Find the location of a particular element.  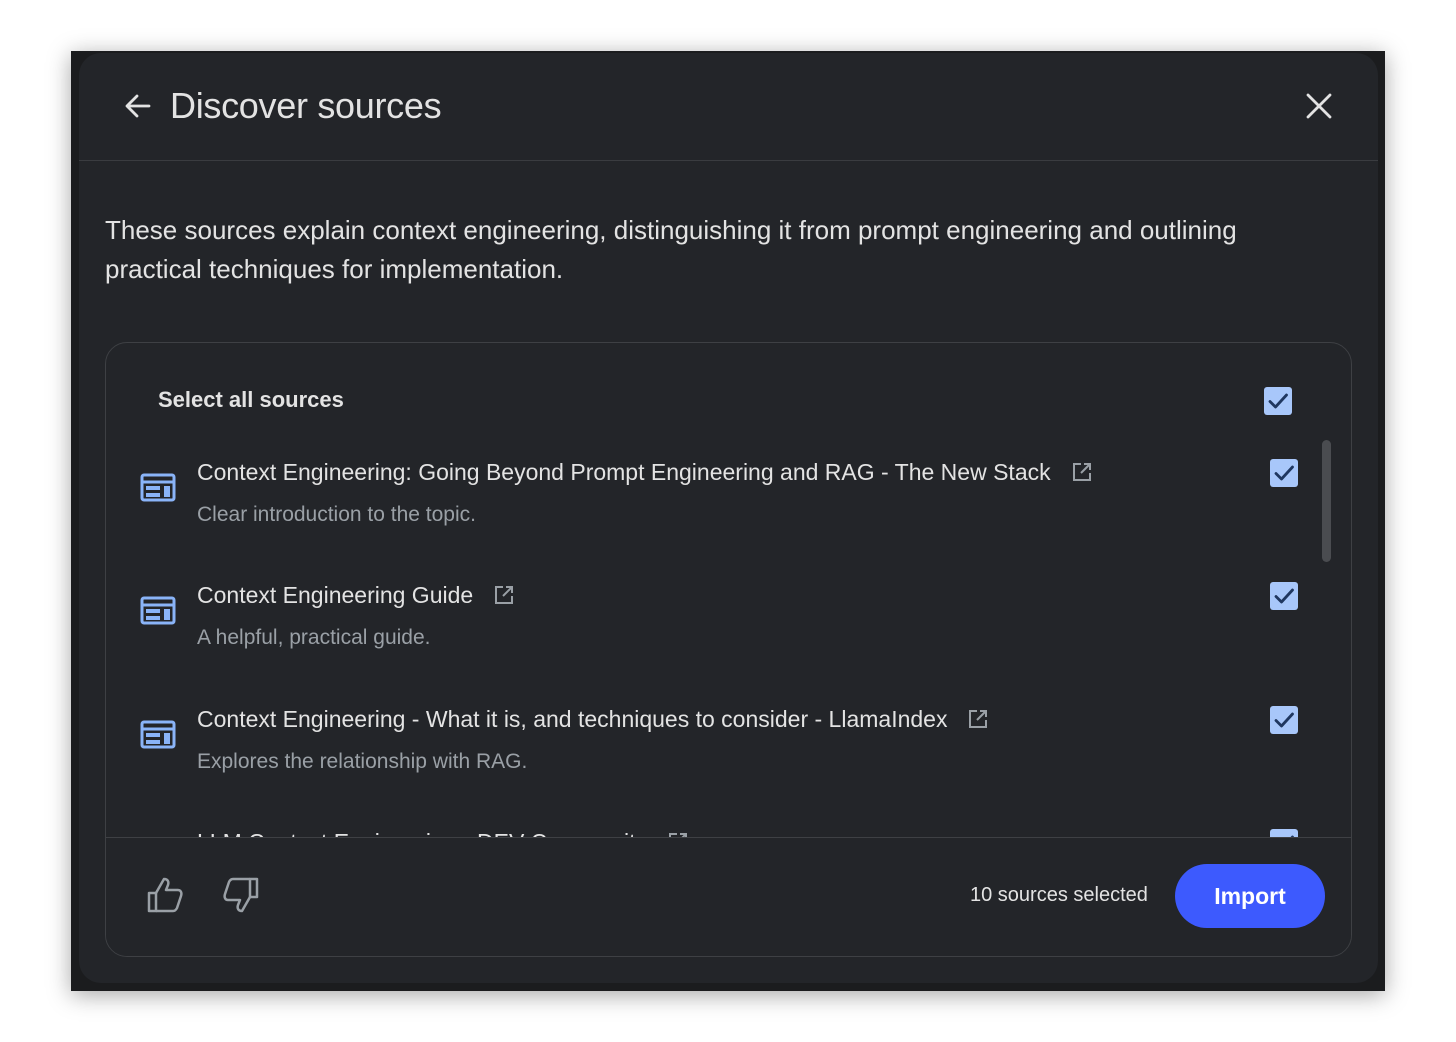

source-subtitle: A helpful, practical guide. is located at coordinates (314, 637).